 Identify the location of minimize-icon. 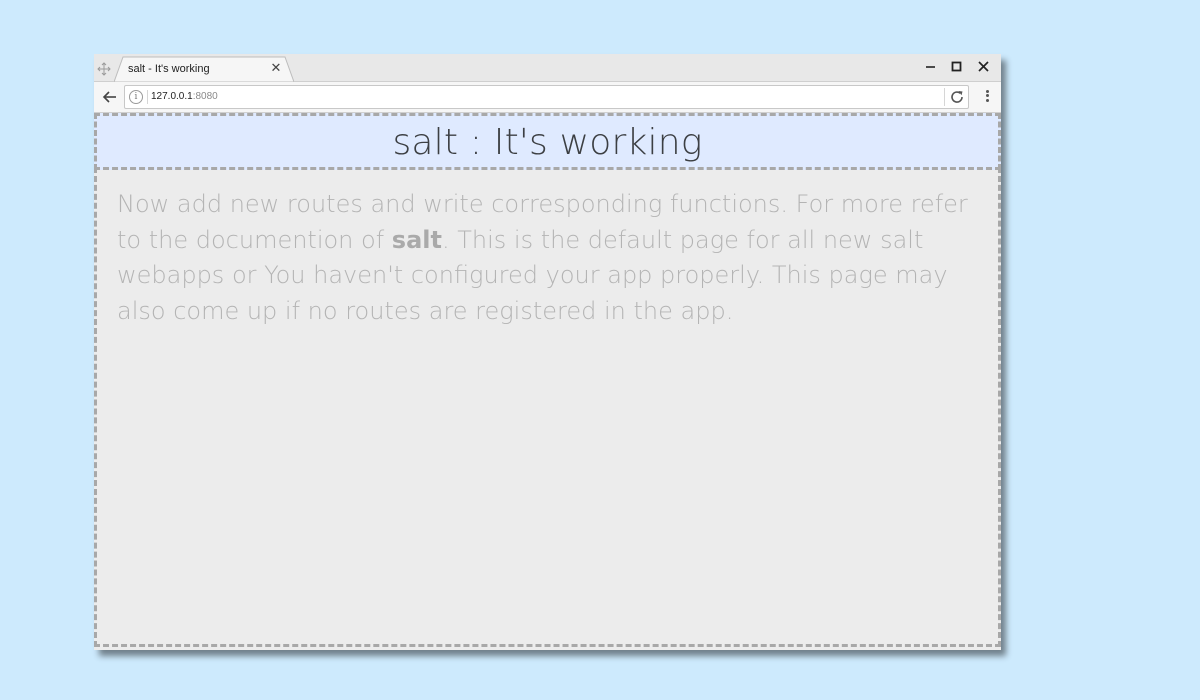
(931, 67).